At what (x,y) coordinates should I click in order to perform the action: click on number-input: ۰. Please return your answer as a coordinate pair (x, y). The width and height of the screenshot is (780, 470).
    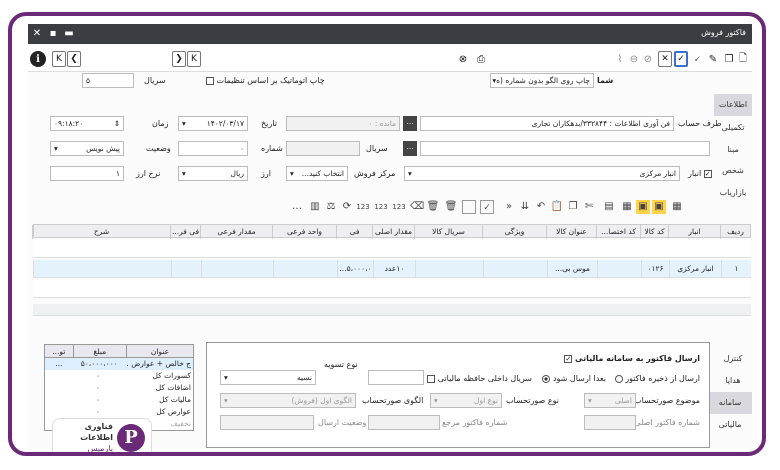
    Looking at the image, I should click on (213, 148).